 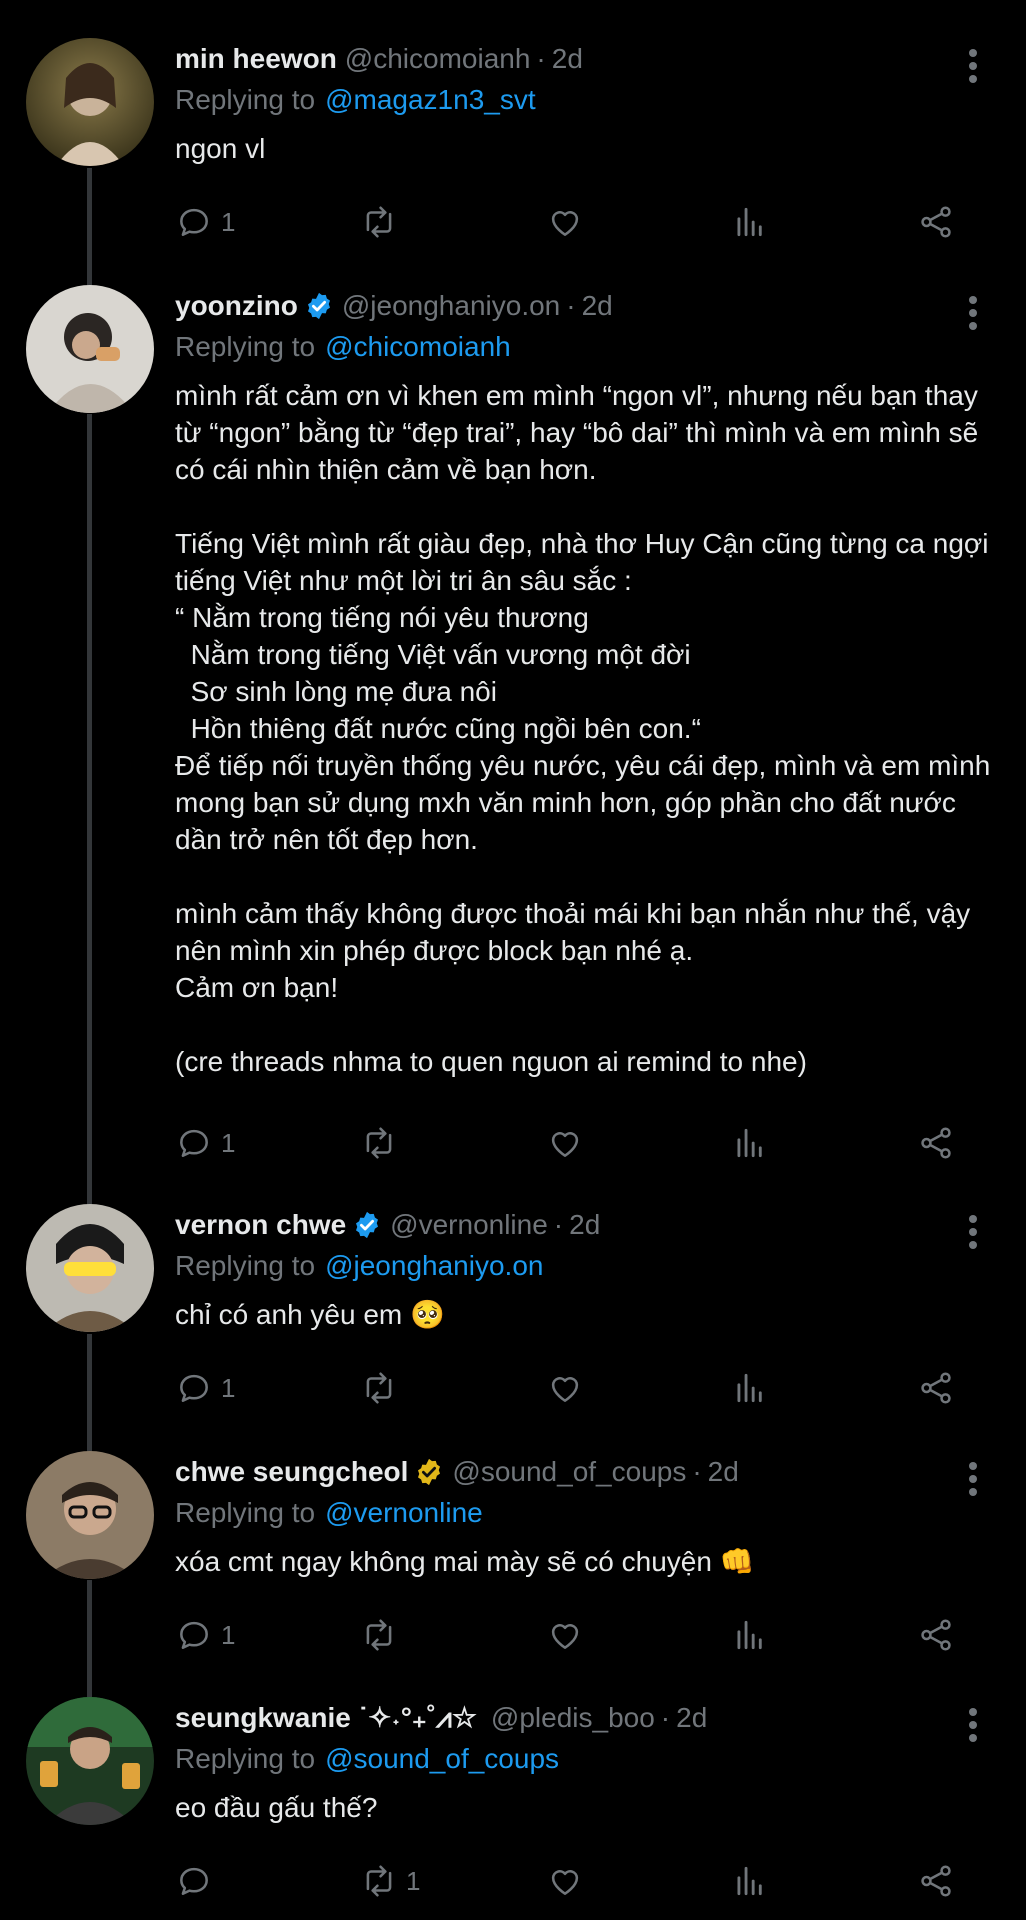 What do you see at coordinates (256, 59) in the screenshot?
I see `display-name: min heewon` at bounding box center [256, 59].